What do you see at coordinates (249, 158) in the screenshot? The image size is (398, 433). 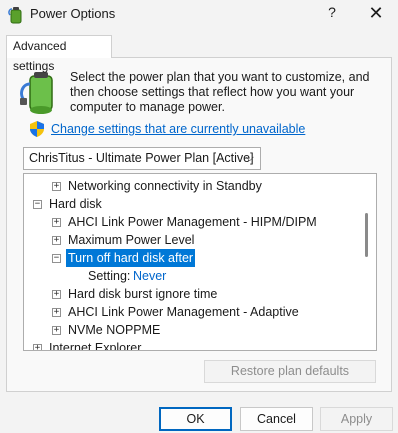 I see `chevron-down-icon: ⌵` at bounding box center [249, 158].